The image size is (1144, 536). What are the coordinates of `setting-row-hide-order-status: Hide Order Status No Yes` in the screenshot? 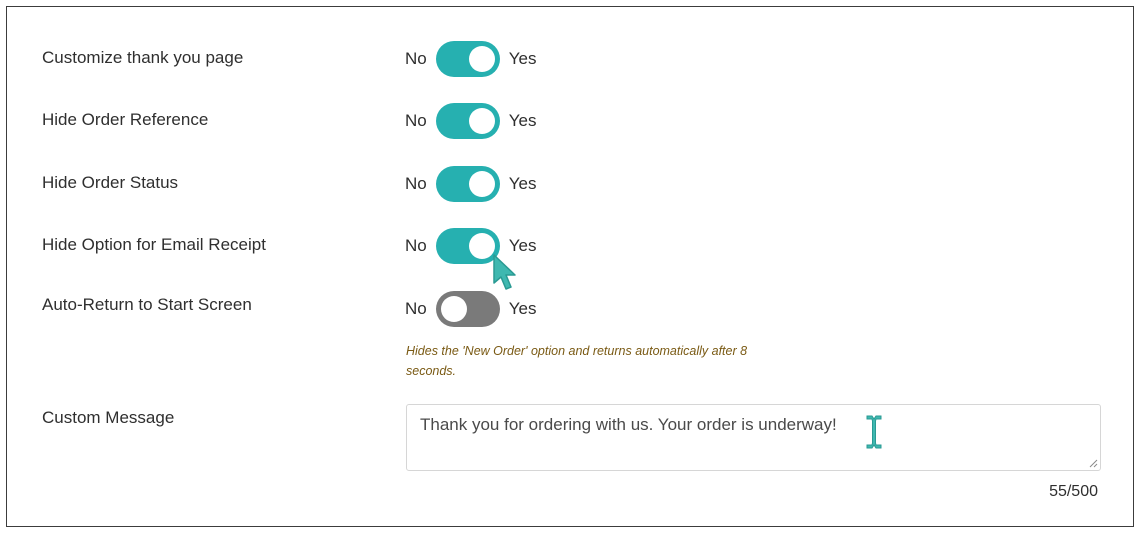 It's located at (570, 184).